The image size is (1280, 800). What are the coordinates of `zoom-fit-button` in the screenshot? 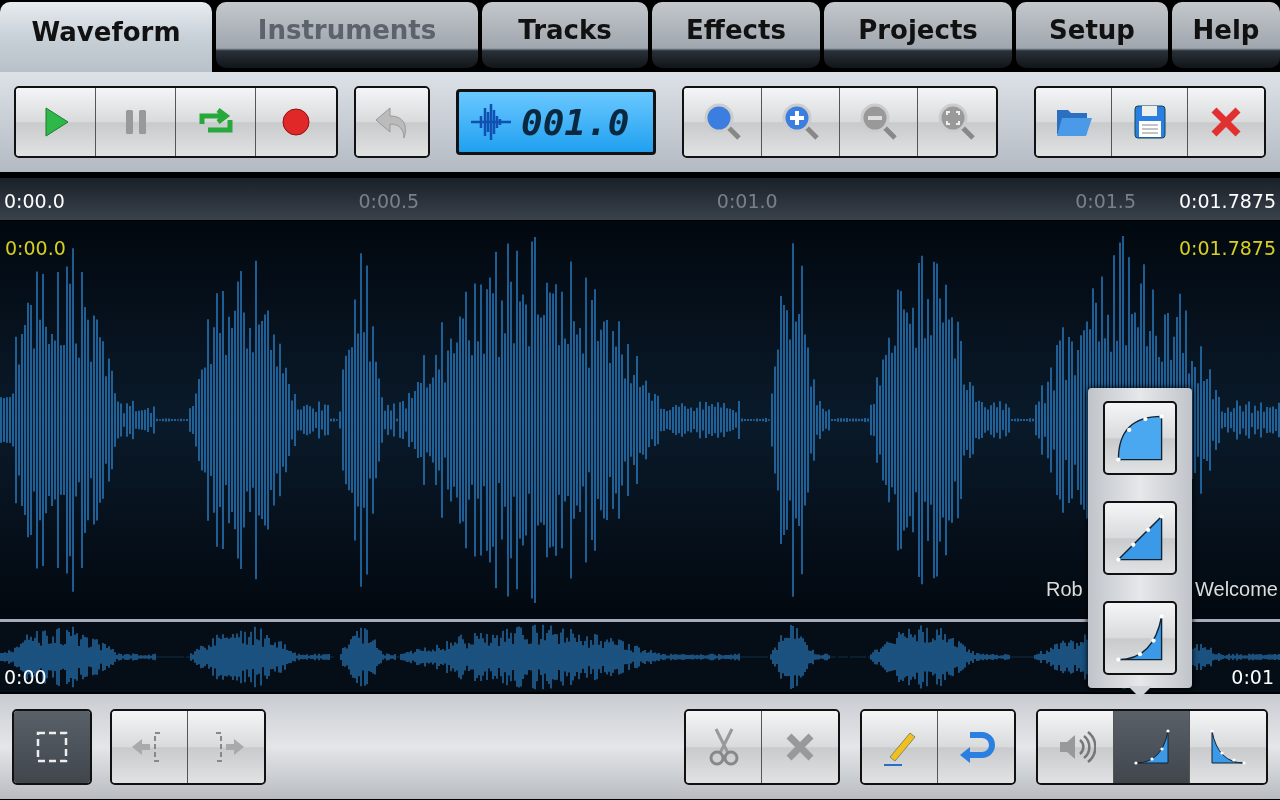 It's located at (957, 122).